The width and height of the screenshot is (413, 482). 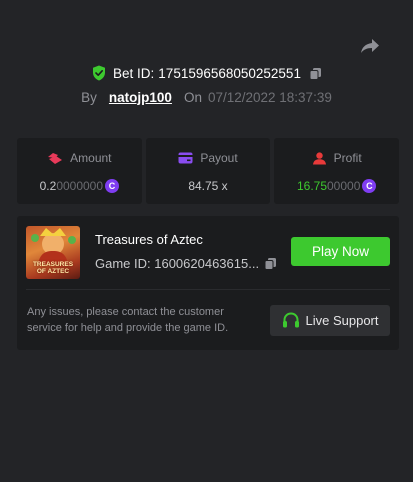 What do you see at coordinates (219, 158) in the screenshot?
I see `payout-label: Payout` at bounding box center [219, 158].